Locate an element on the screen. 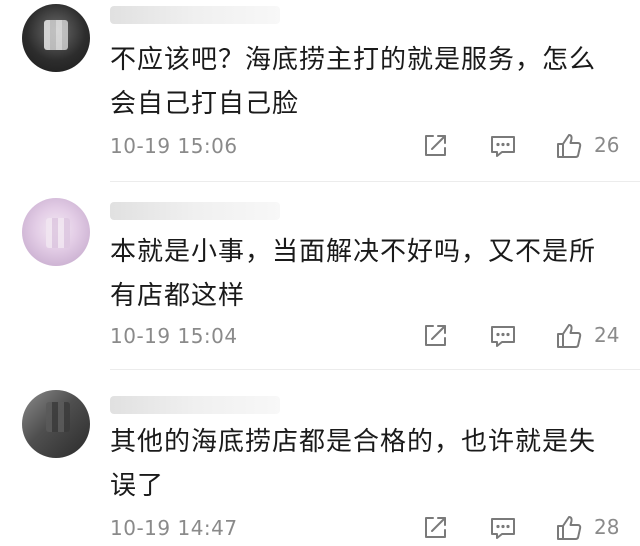 The image size is (640, 546). comment-actions: 24 is located at coordinates (525, 336).